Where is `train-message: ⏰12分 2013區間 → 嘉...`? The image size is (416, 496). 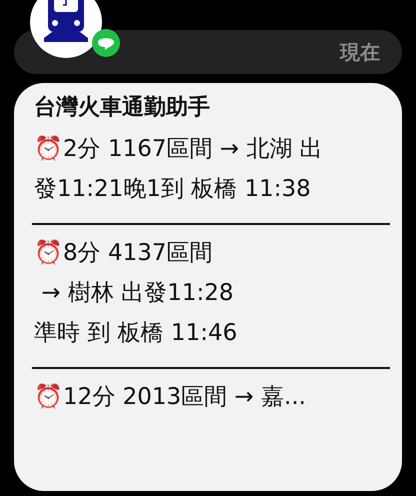 train-message: ⏰12分 2013區間 → 嘉... is located at coordinates (170, 397).